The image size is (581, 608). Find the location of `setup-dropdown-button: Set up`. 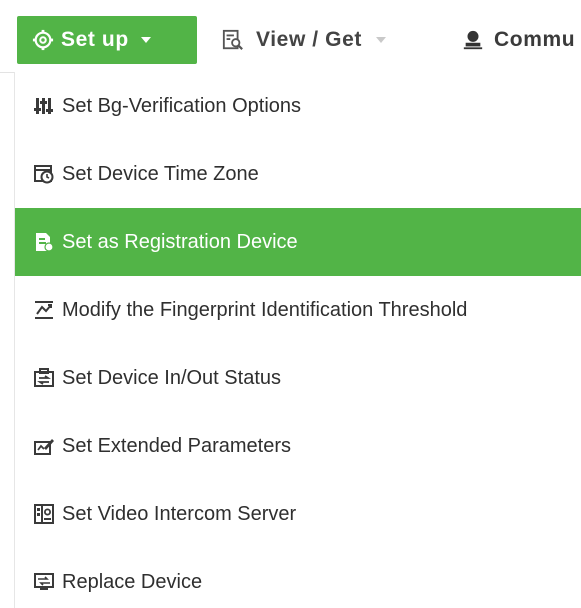

setup-dropdown-button: Set up is located at coordinates (107, 40).